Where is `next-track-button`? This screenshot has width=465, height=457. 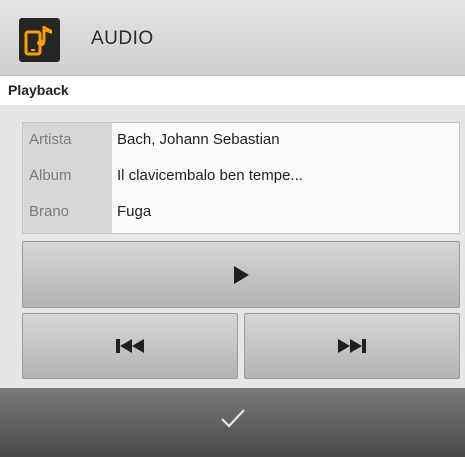
next-track-button is located at coordinates (352, 346).